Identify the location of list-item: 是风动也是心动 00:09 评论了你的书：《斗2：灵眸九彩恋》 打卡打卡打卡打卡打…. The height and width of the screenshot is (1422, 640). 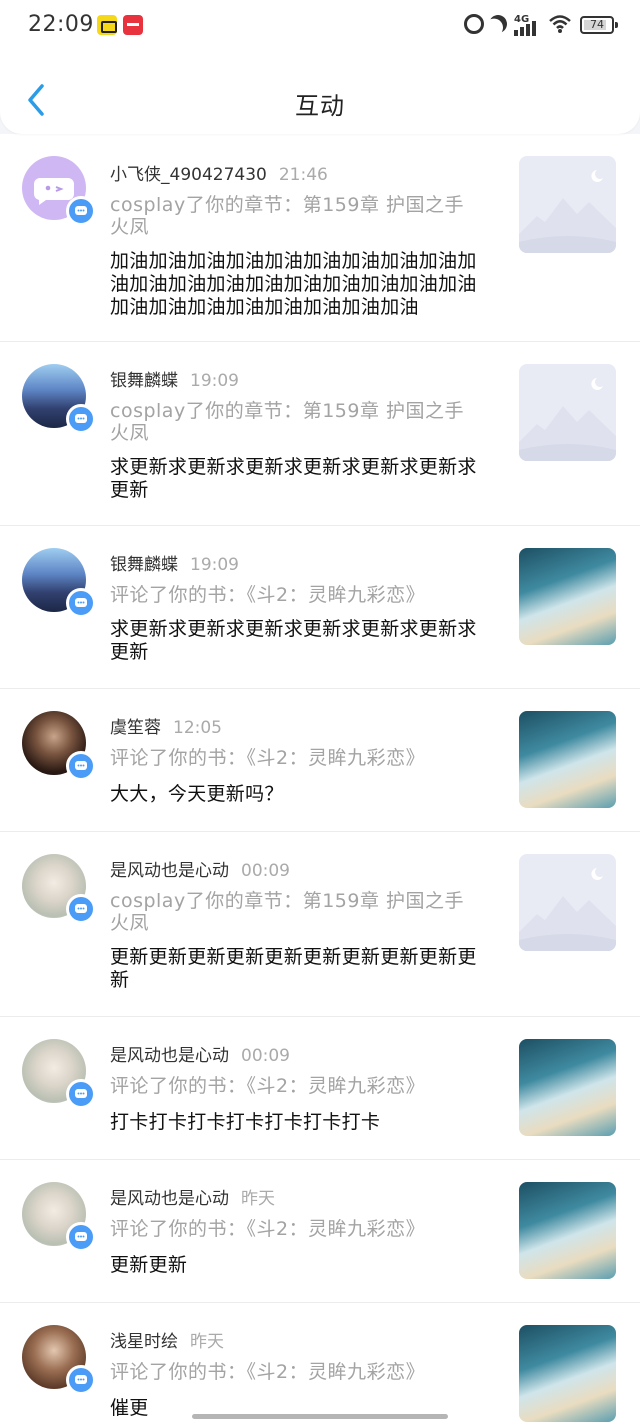
(320, 1088).